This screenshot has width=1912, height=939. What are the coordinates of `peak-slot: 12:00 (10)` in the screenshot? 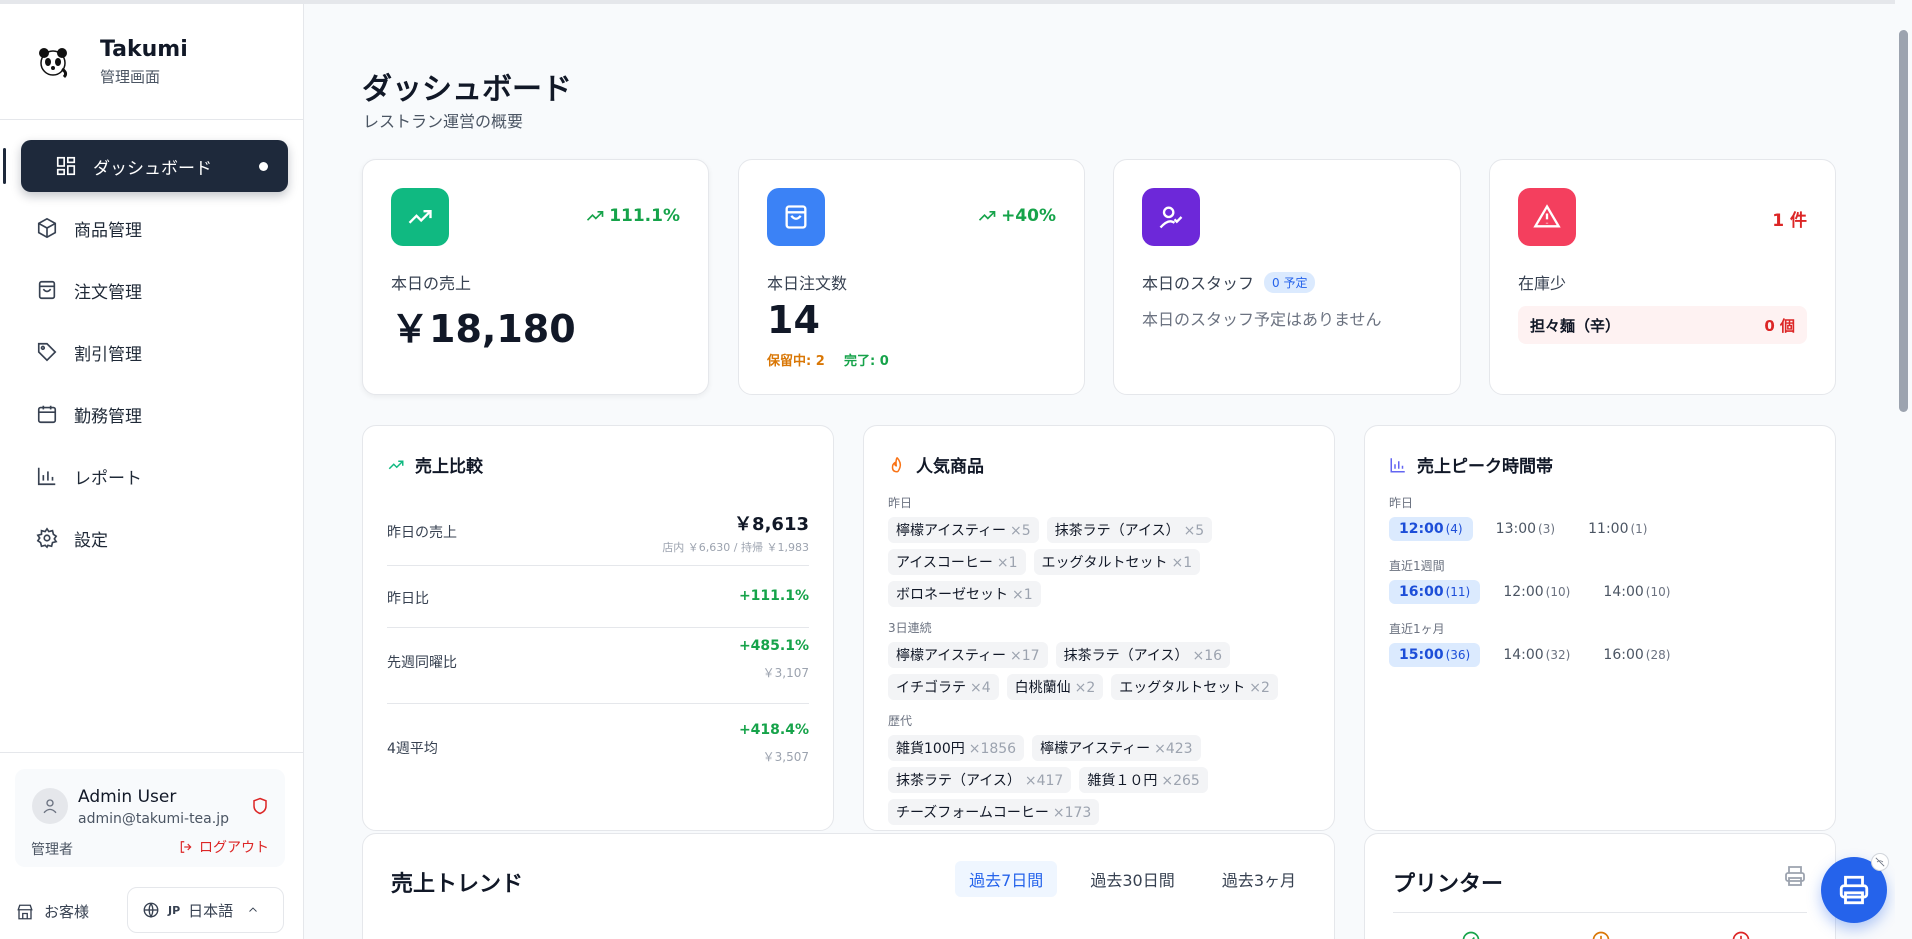 It's located at (1537, 592).